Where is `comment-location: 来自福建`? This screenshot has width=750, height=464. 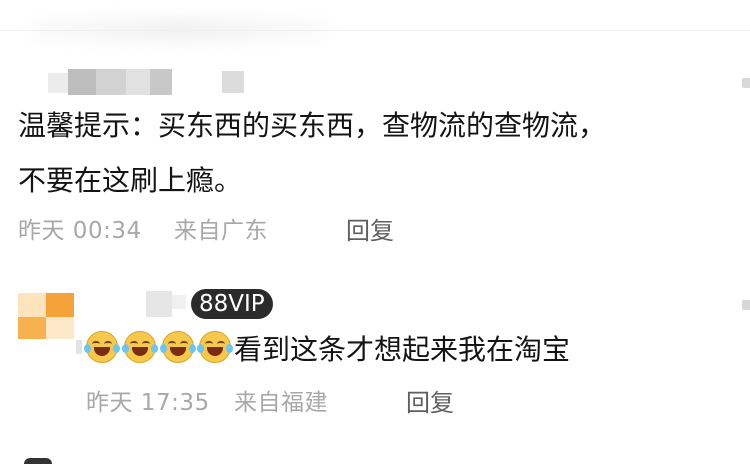
comment-location: 来自福建 is located at coordinates (281, 403).